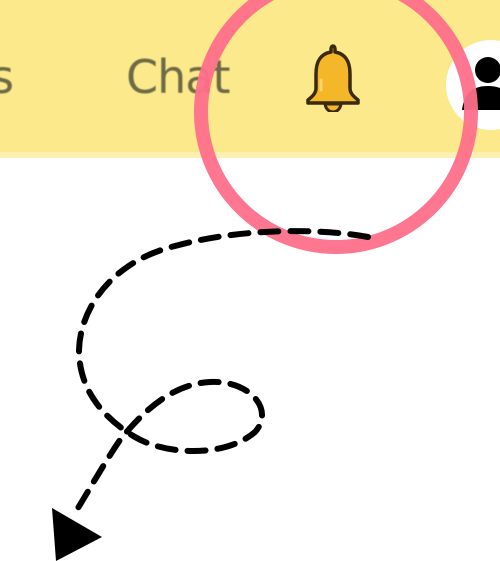 The image size is (500, 561). I want to click on bell-icon-graphic, so click(333, 79).